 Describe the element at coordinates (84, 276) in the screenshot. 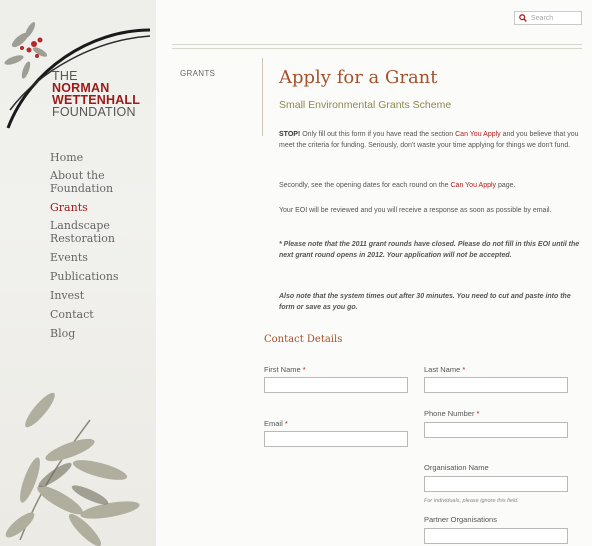

I see `nav-item-publications: Publications` at that location.